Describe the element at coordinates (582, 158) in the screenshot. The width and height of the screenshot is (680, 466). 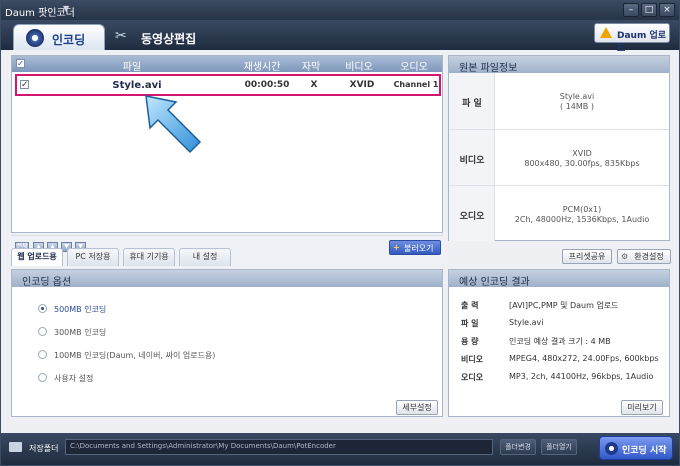
I see `source-video-value: XVID 800x480, 30.00fps, 835Kbps` at that location.